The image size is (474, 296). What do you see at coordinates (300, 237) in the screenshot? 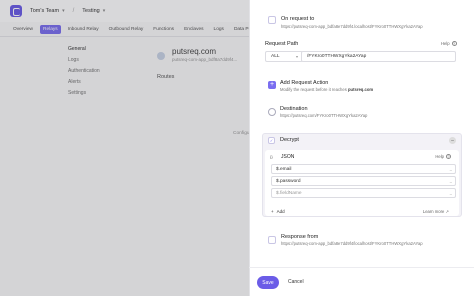
I see `response-title: Response from` at bounding box center [300, 237].